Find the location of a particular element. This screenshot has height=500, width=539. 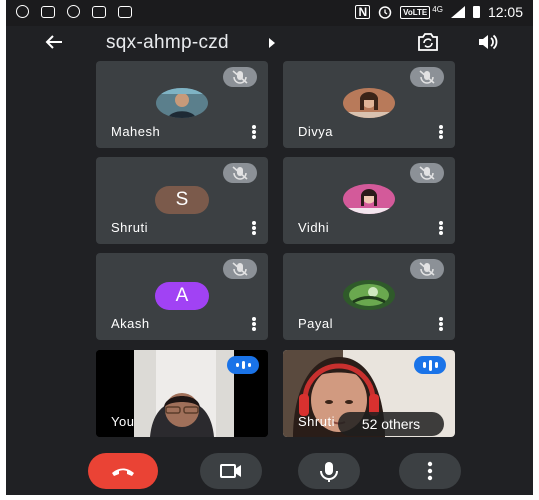

hang-up-icon is located at coordinates (123, 472).